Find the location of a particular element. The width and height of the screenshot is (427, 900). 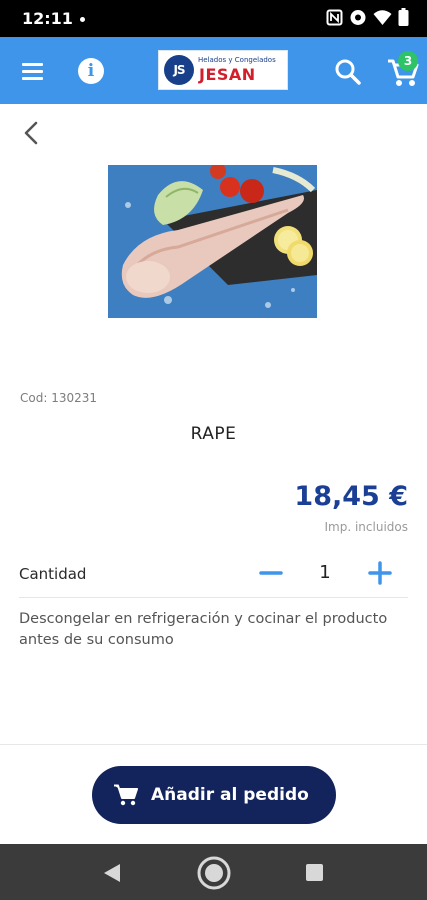

back-triangle-icon is located at coordinates (112, 873).